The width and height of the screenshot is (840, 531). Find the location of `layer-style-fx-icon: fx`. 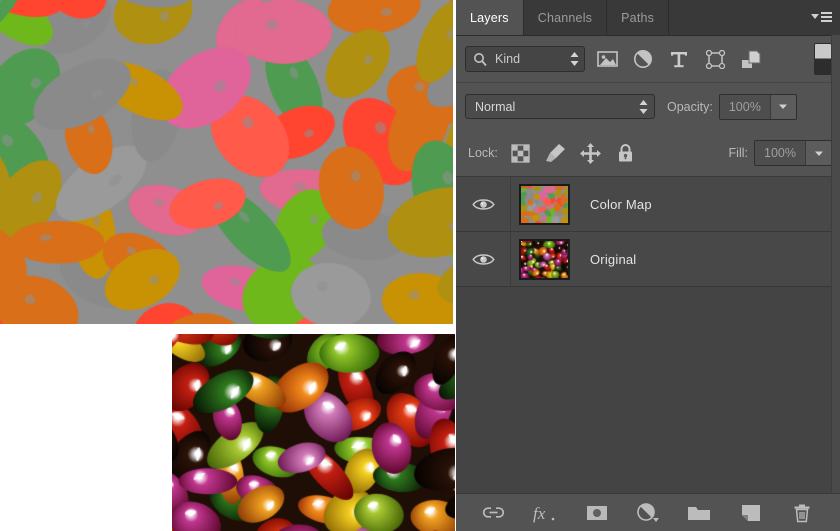

layer-style-fx-icon: fx is located at coordinates (545, 513).